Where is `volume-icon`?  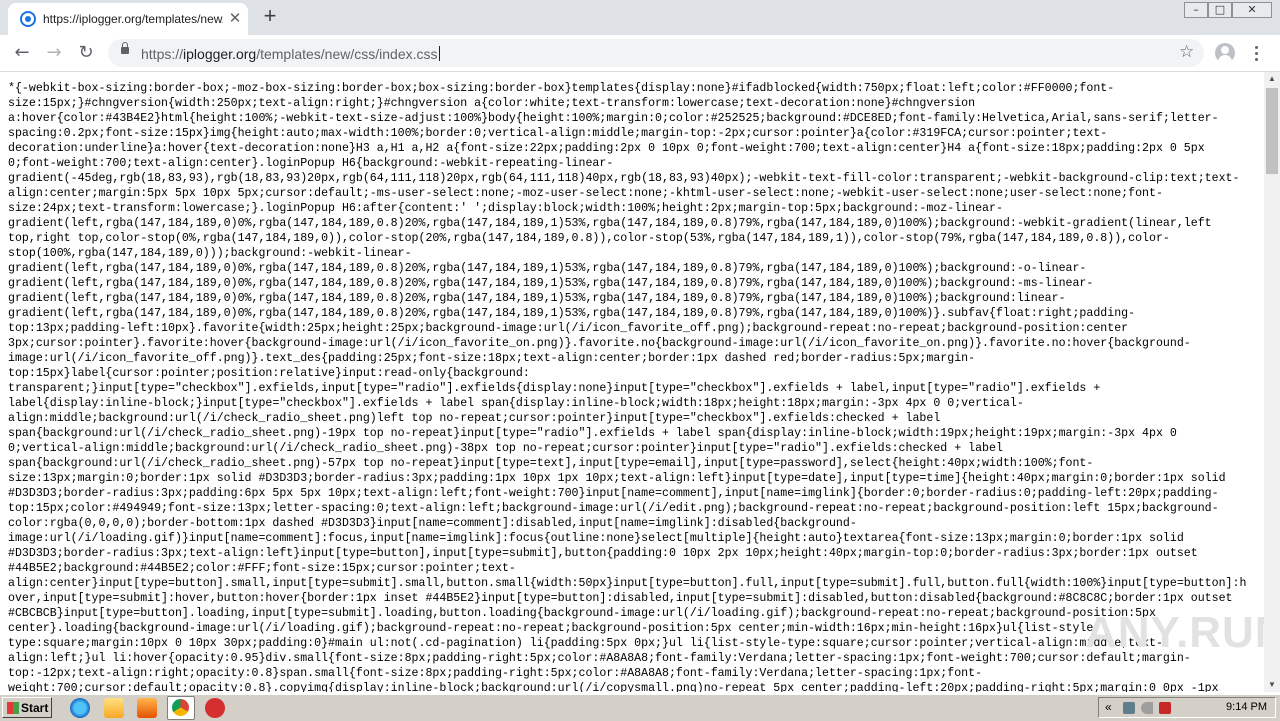
volume-icon is located at coordinates (1147, 708).